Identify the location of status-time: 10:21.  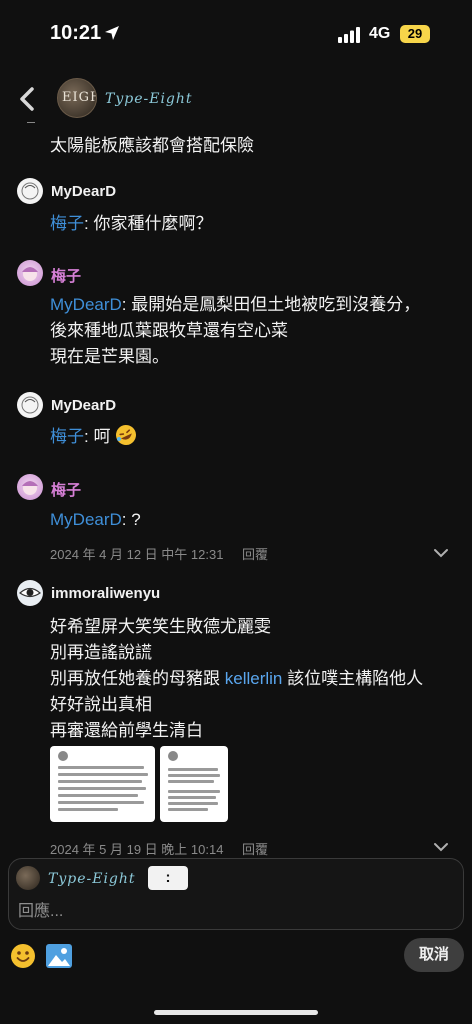
(76, 33).